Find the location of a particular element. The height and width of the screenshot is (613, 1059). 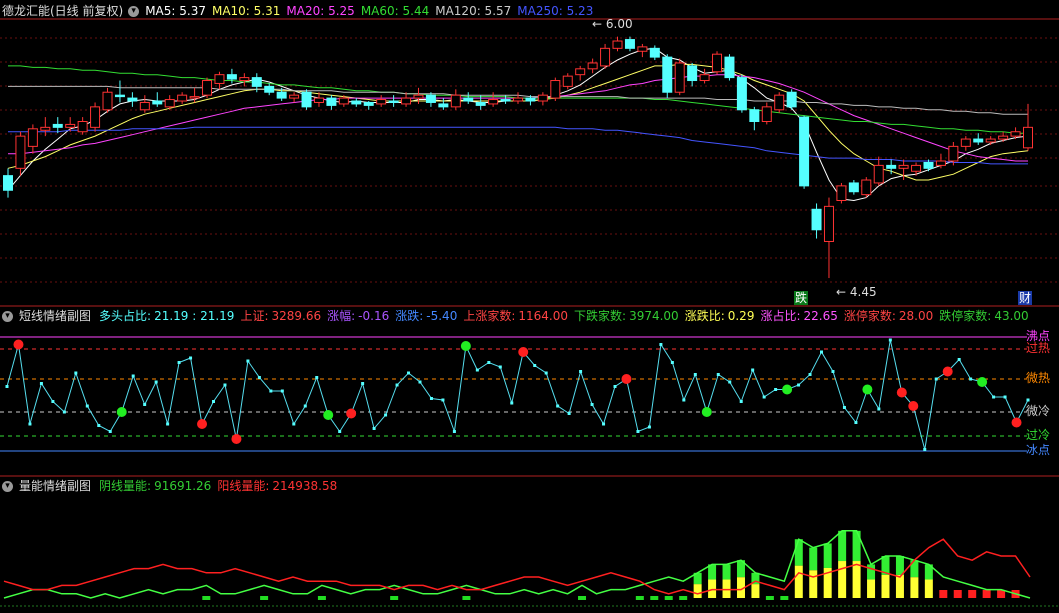

low-price-value: 4.45 is located at coordinates (863, 292).